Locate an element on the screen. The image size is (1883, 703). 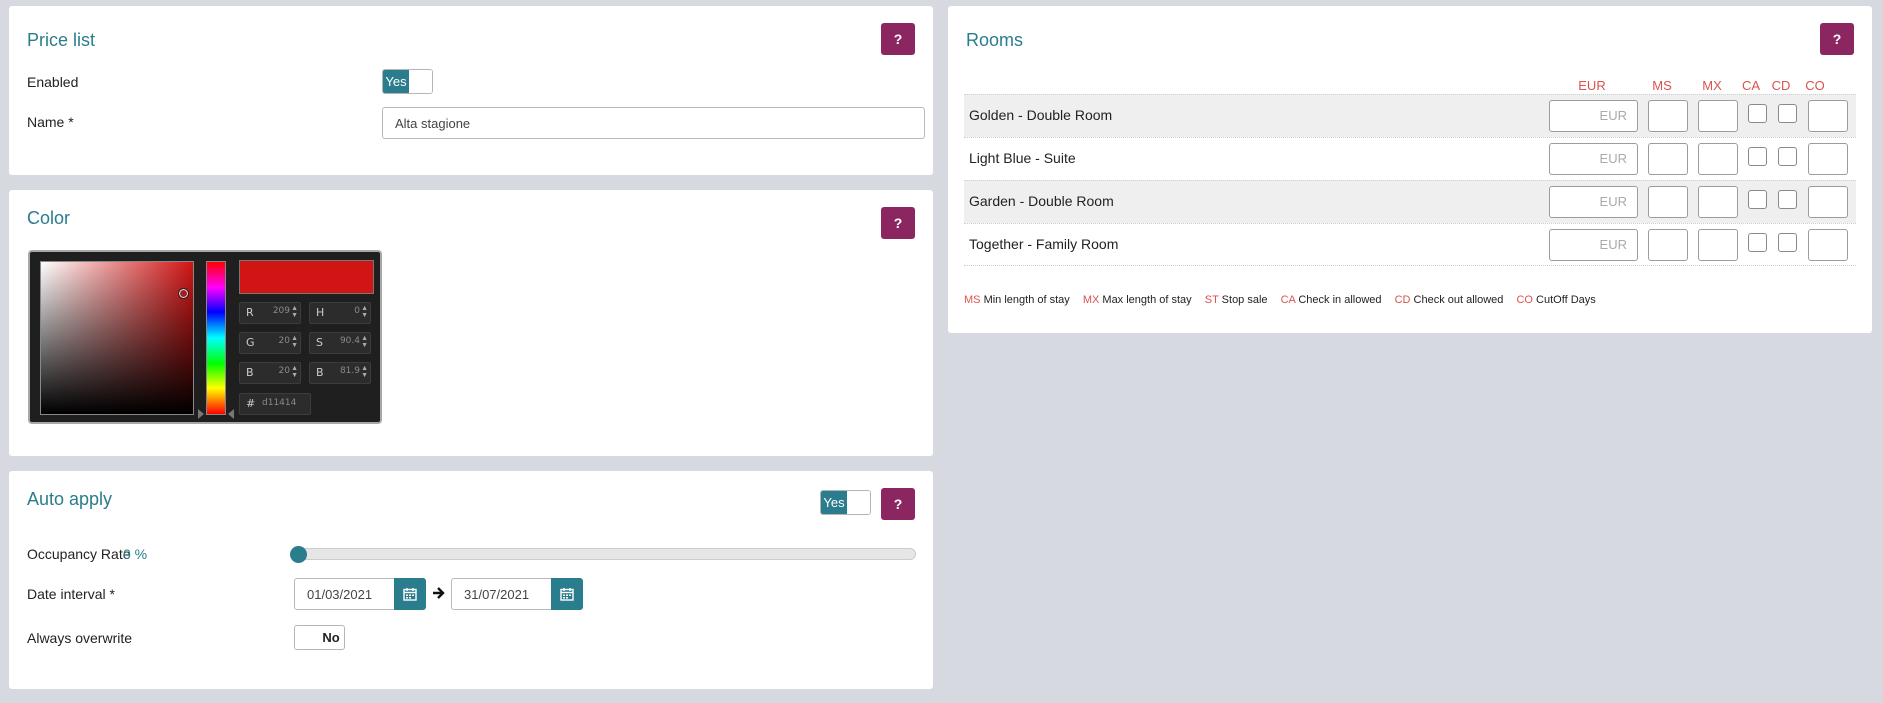
occupancy-slider-track is located at coordinates (607, 554).